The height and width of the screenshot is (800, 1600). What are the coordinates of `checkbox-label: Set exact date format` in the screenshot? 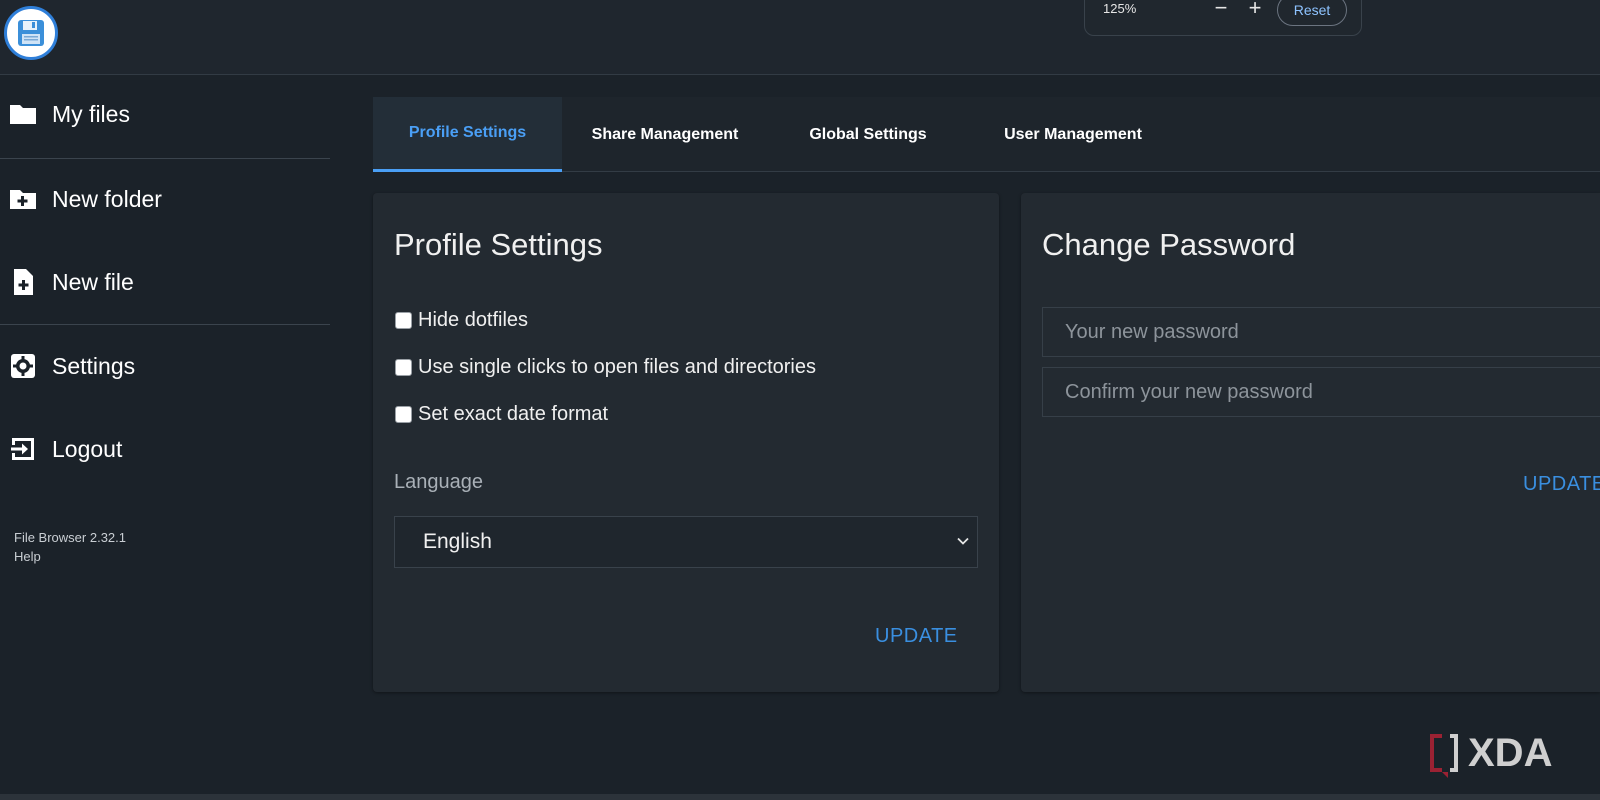 It's located at (513, 414).